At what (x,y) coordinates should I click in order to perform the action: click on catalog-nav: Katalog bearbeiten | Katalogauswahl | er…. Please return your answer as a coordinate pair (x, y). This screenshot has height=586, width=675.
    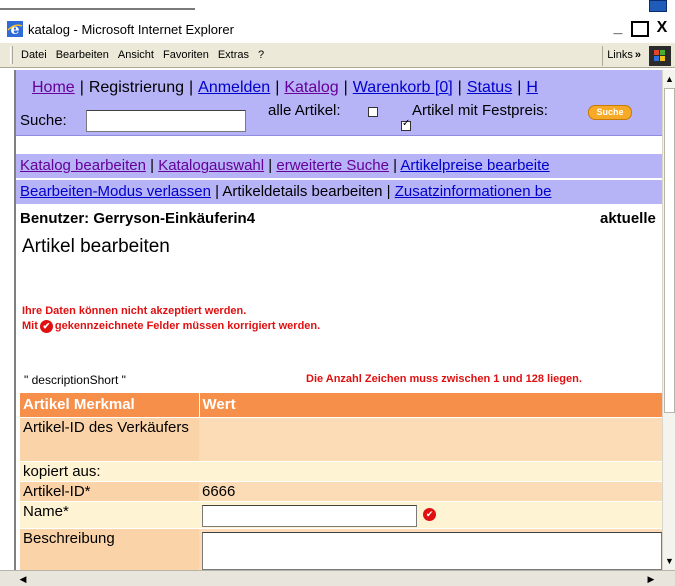
    Looking at the image, I should click on (339, 166).